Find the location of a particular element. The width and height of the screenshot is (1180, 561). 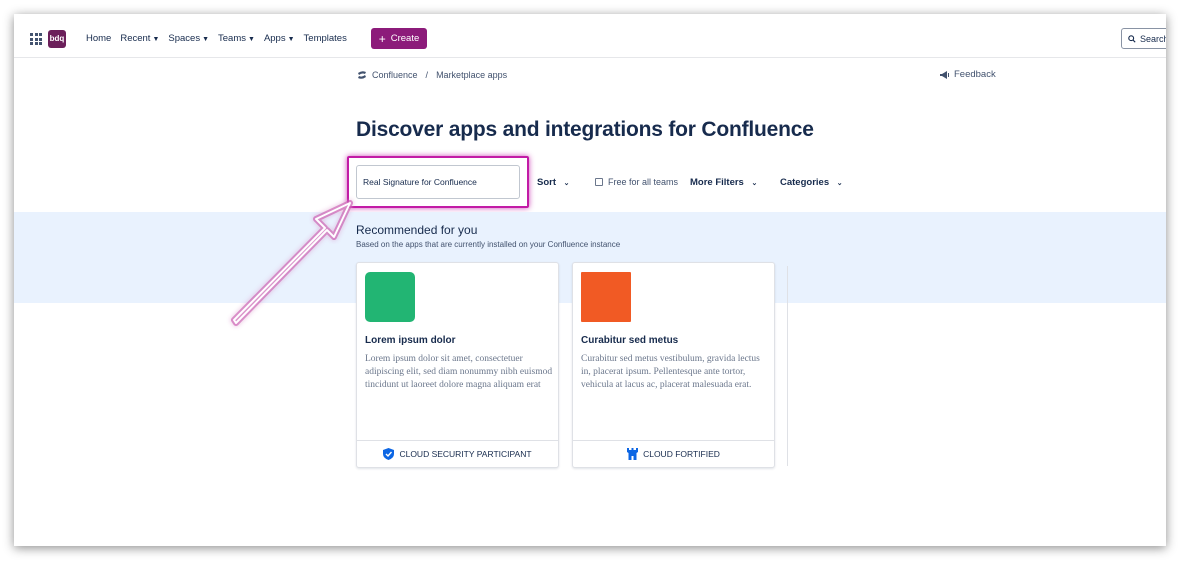

feedback-label: Feedback is located at coordinates (975, 74).